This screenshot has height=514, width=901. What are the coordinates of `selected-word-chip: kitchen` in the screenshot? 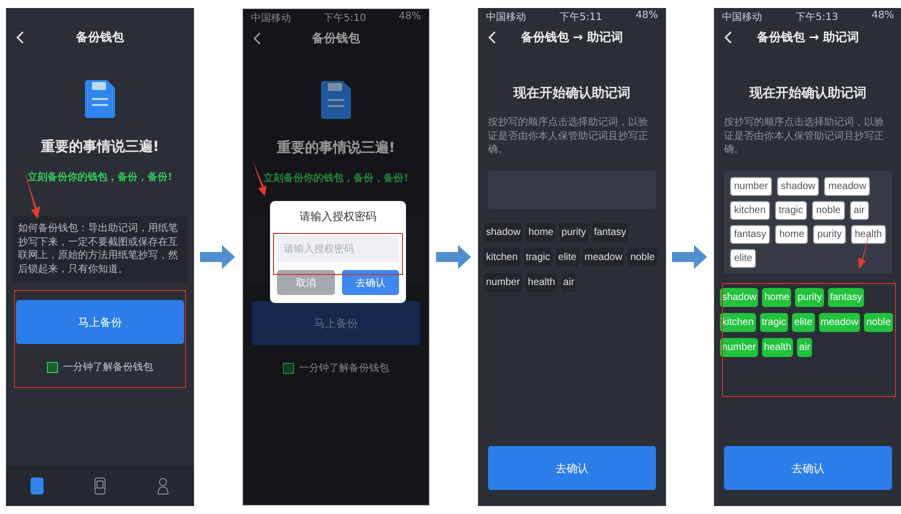 It's located at (750, 210).